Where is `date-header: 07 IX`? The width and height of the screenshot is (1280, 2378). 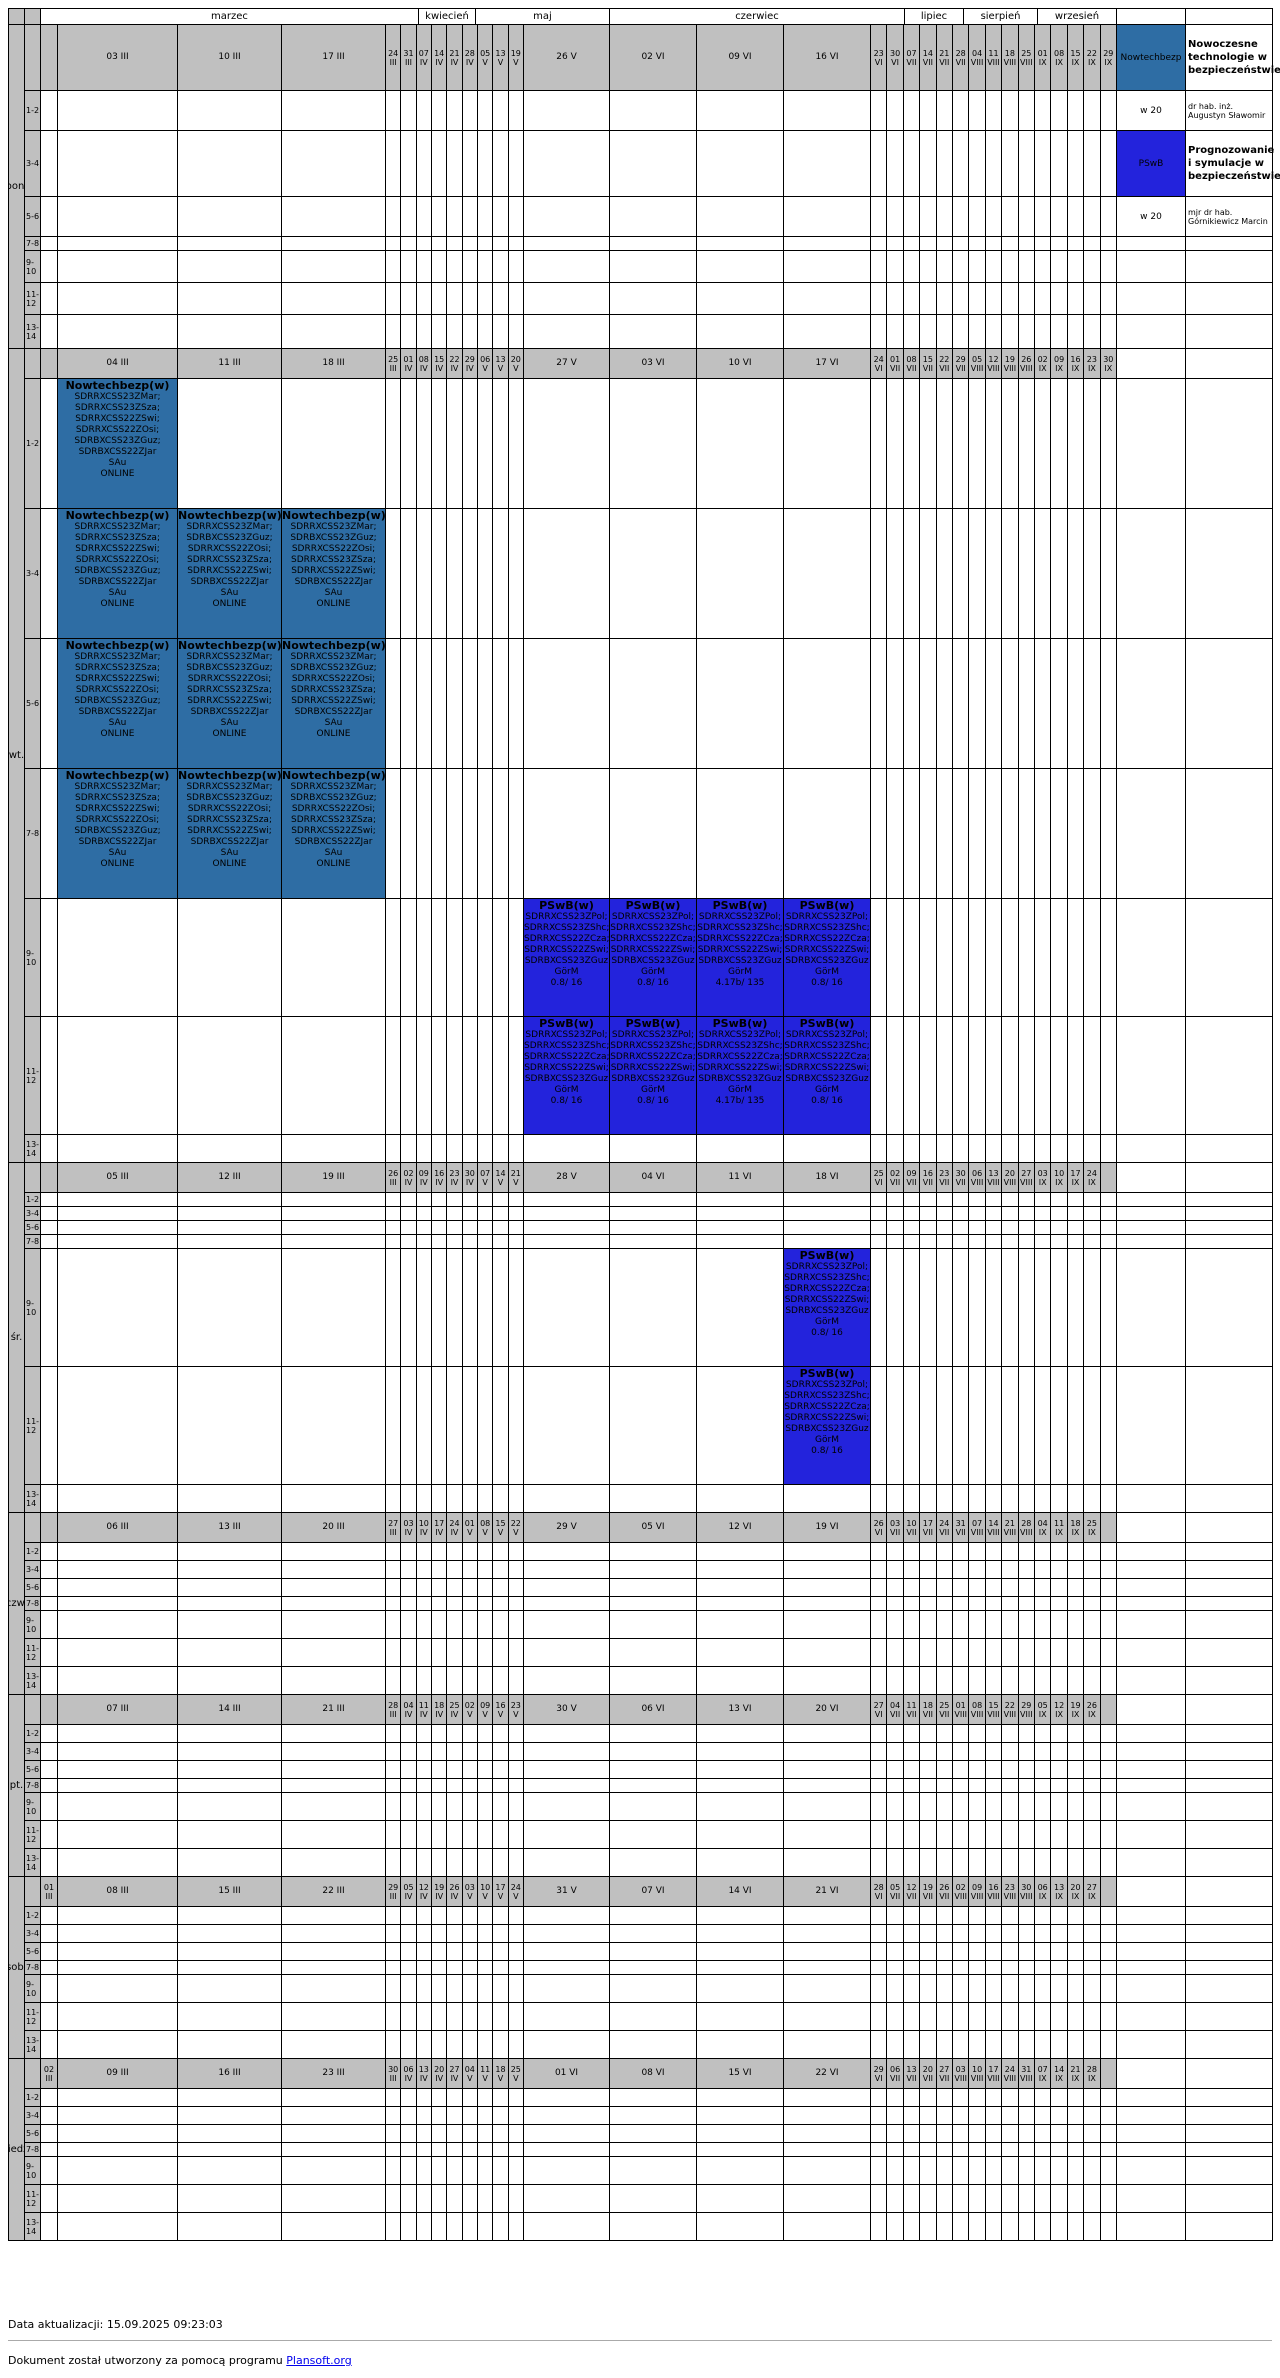
date-header: 07 IX is located at coordinates (1043, 2073).